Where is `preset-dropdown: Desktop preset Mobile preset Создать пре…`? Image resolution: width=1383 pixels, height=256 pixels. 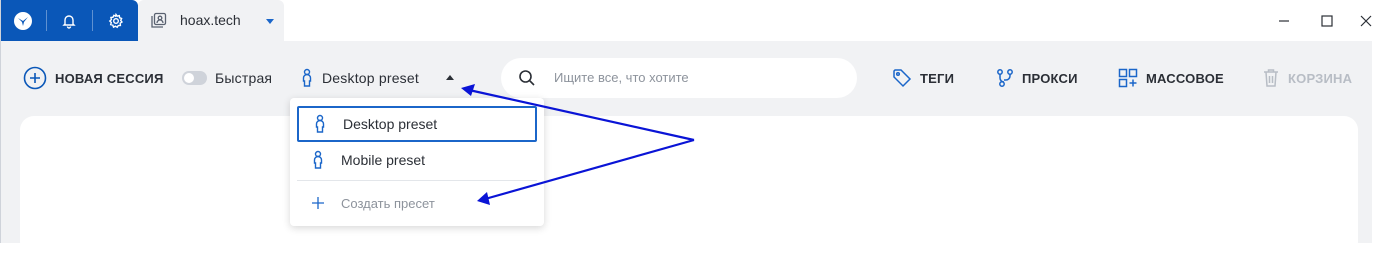
preset-dropdown: Desktop preset Mobile preset Создать пре… is located at coordinates (417, 162).